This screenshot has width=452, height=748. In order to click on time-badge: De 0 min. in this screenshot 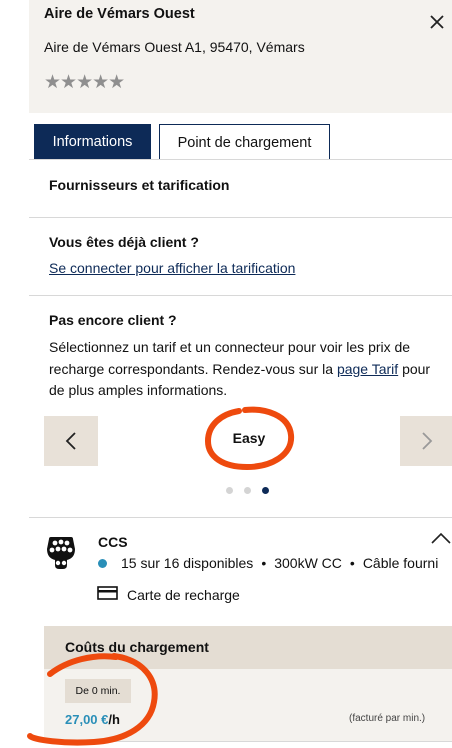, I will do `click(98, 691)`.